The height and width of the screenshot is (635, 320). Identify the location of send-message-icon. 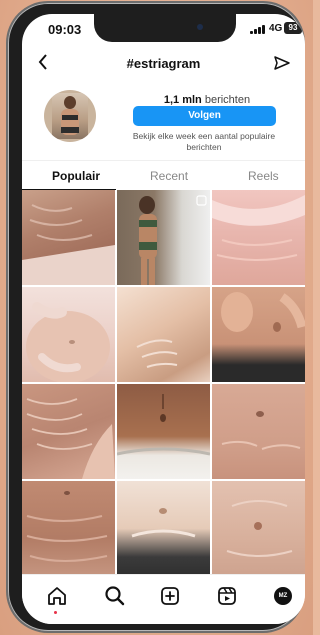
(282, 65).